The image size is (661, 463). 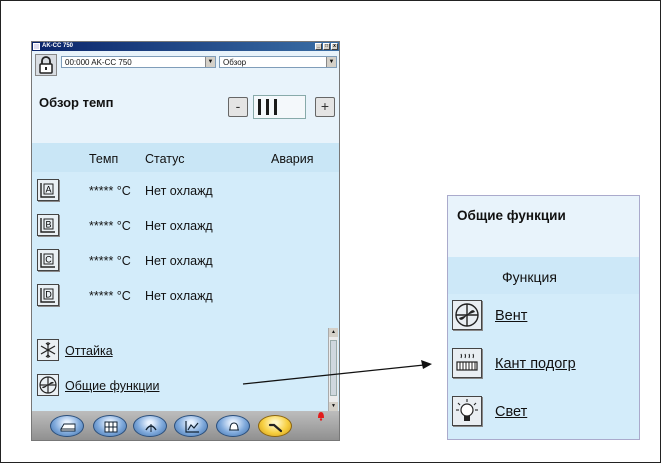 I want to click on window-titlebar: AK-CC 750 _ □ x, so click(x=185, y=46).